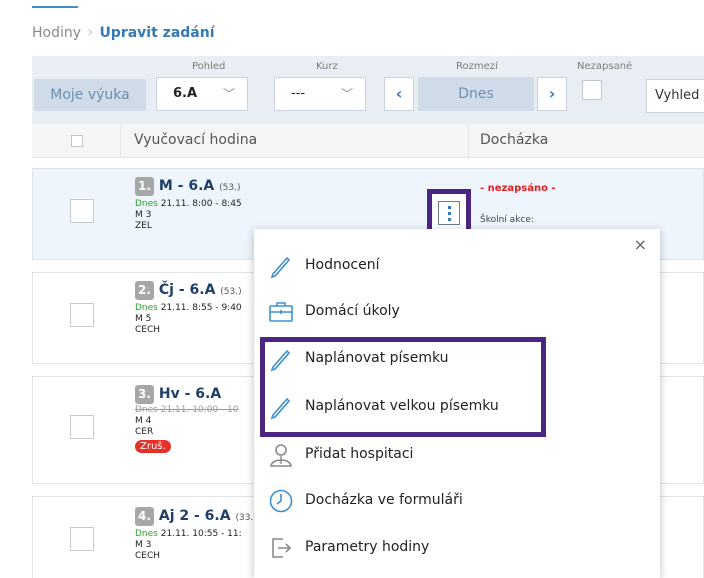 The image size is (704, 578). I want to click on attendance-status: - nezapsáno -, so click(518, 188).